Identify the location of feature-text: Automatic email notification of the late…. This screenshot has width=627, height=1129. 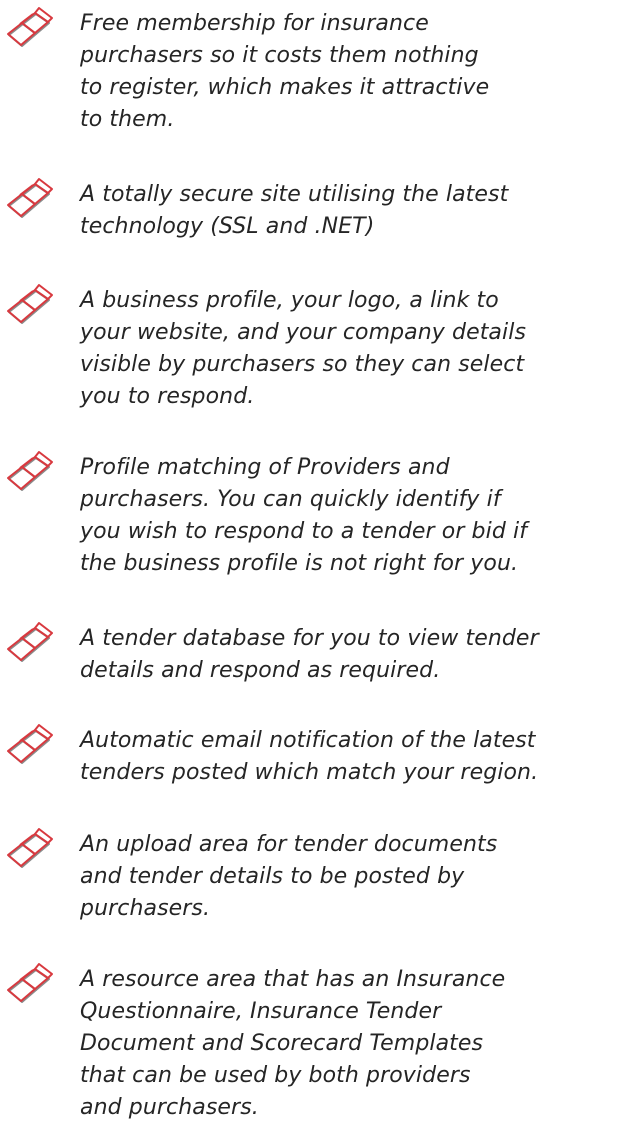
(309, 756).